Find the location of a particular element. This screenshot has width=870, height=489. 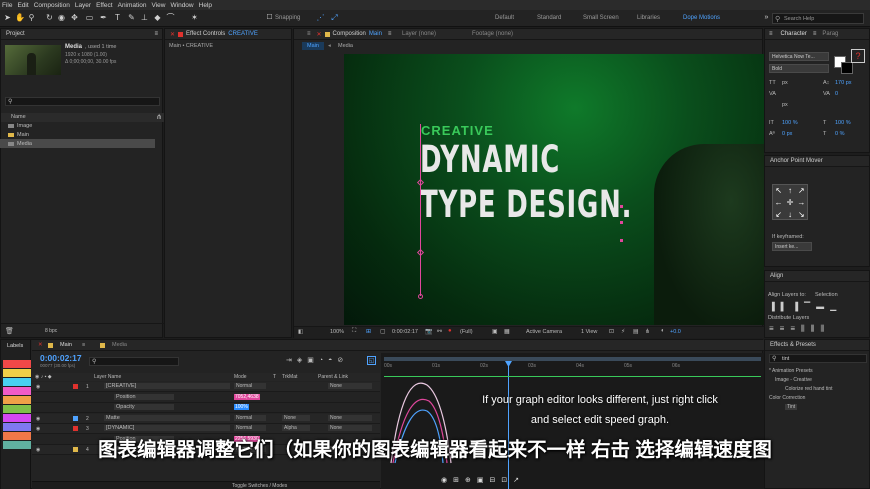

text-creative: CREATIVE is located at coordinates (457, 130).